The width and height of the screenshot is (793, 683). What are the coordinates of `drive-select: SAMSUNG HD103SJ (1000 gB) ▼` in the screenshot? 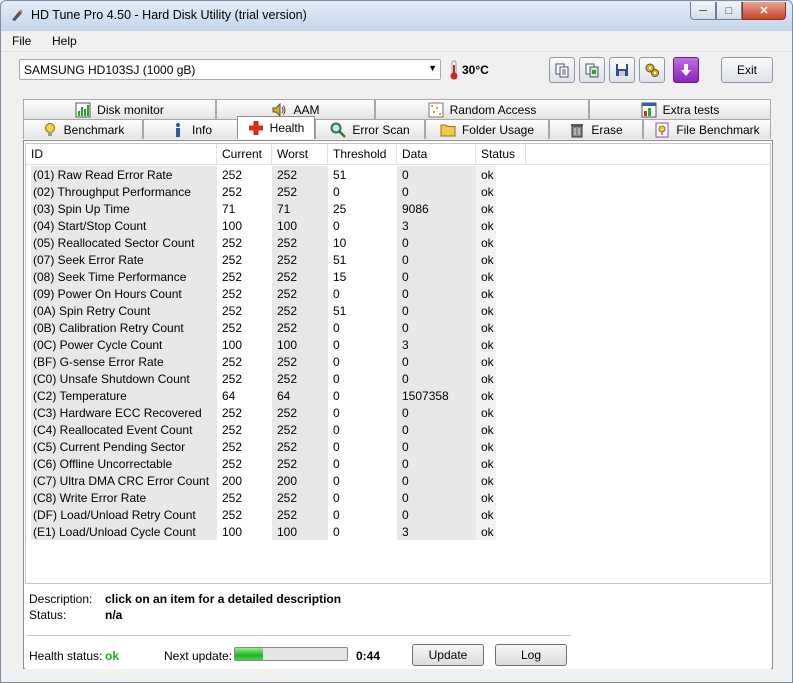 It's located at (230, 69).